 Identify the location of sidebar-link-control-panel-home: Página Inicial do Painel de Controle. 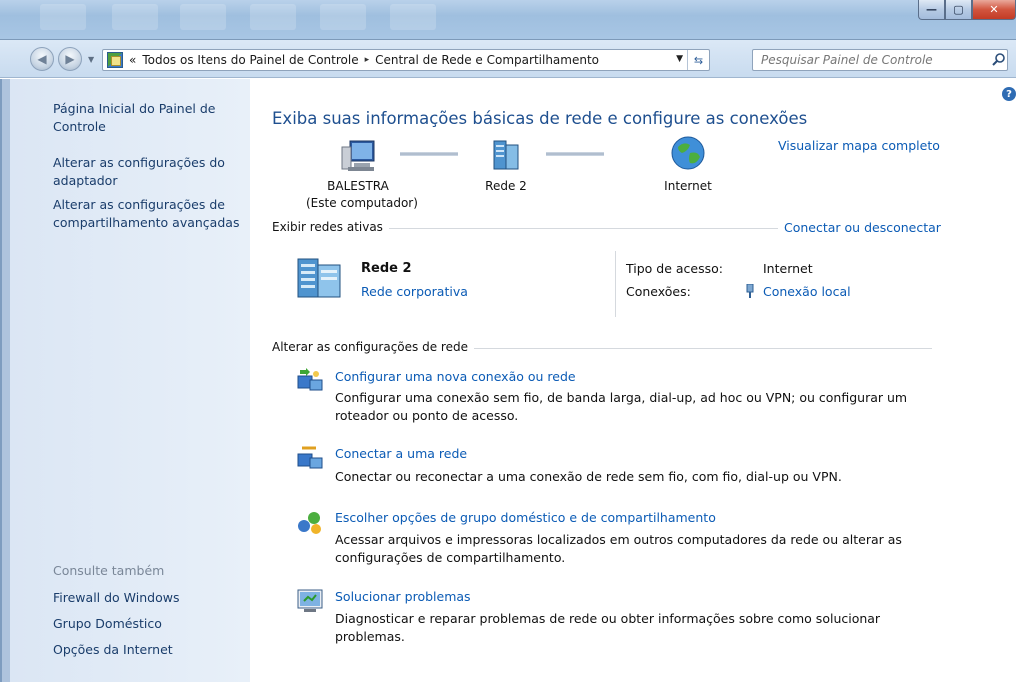
(153, 118).